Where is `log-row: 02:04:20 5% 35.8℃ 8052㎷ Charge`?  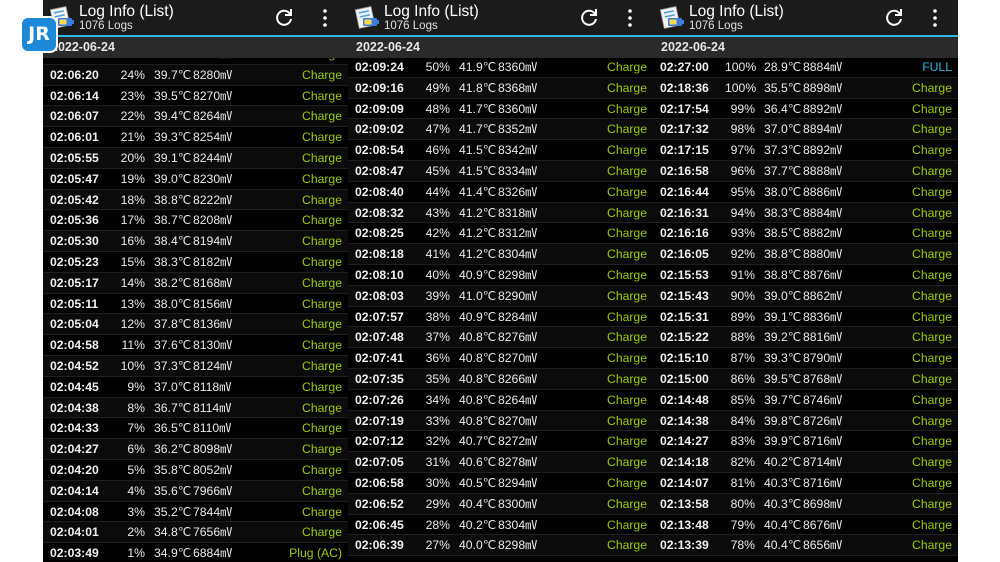
log-row: 02:04:20 5% 35.8℃ 8052㎷ Charge is located at coordinates (195, 470).